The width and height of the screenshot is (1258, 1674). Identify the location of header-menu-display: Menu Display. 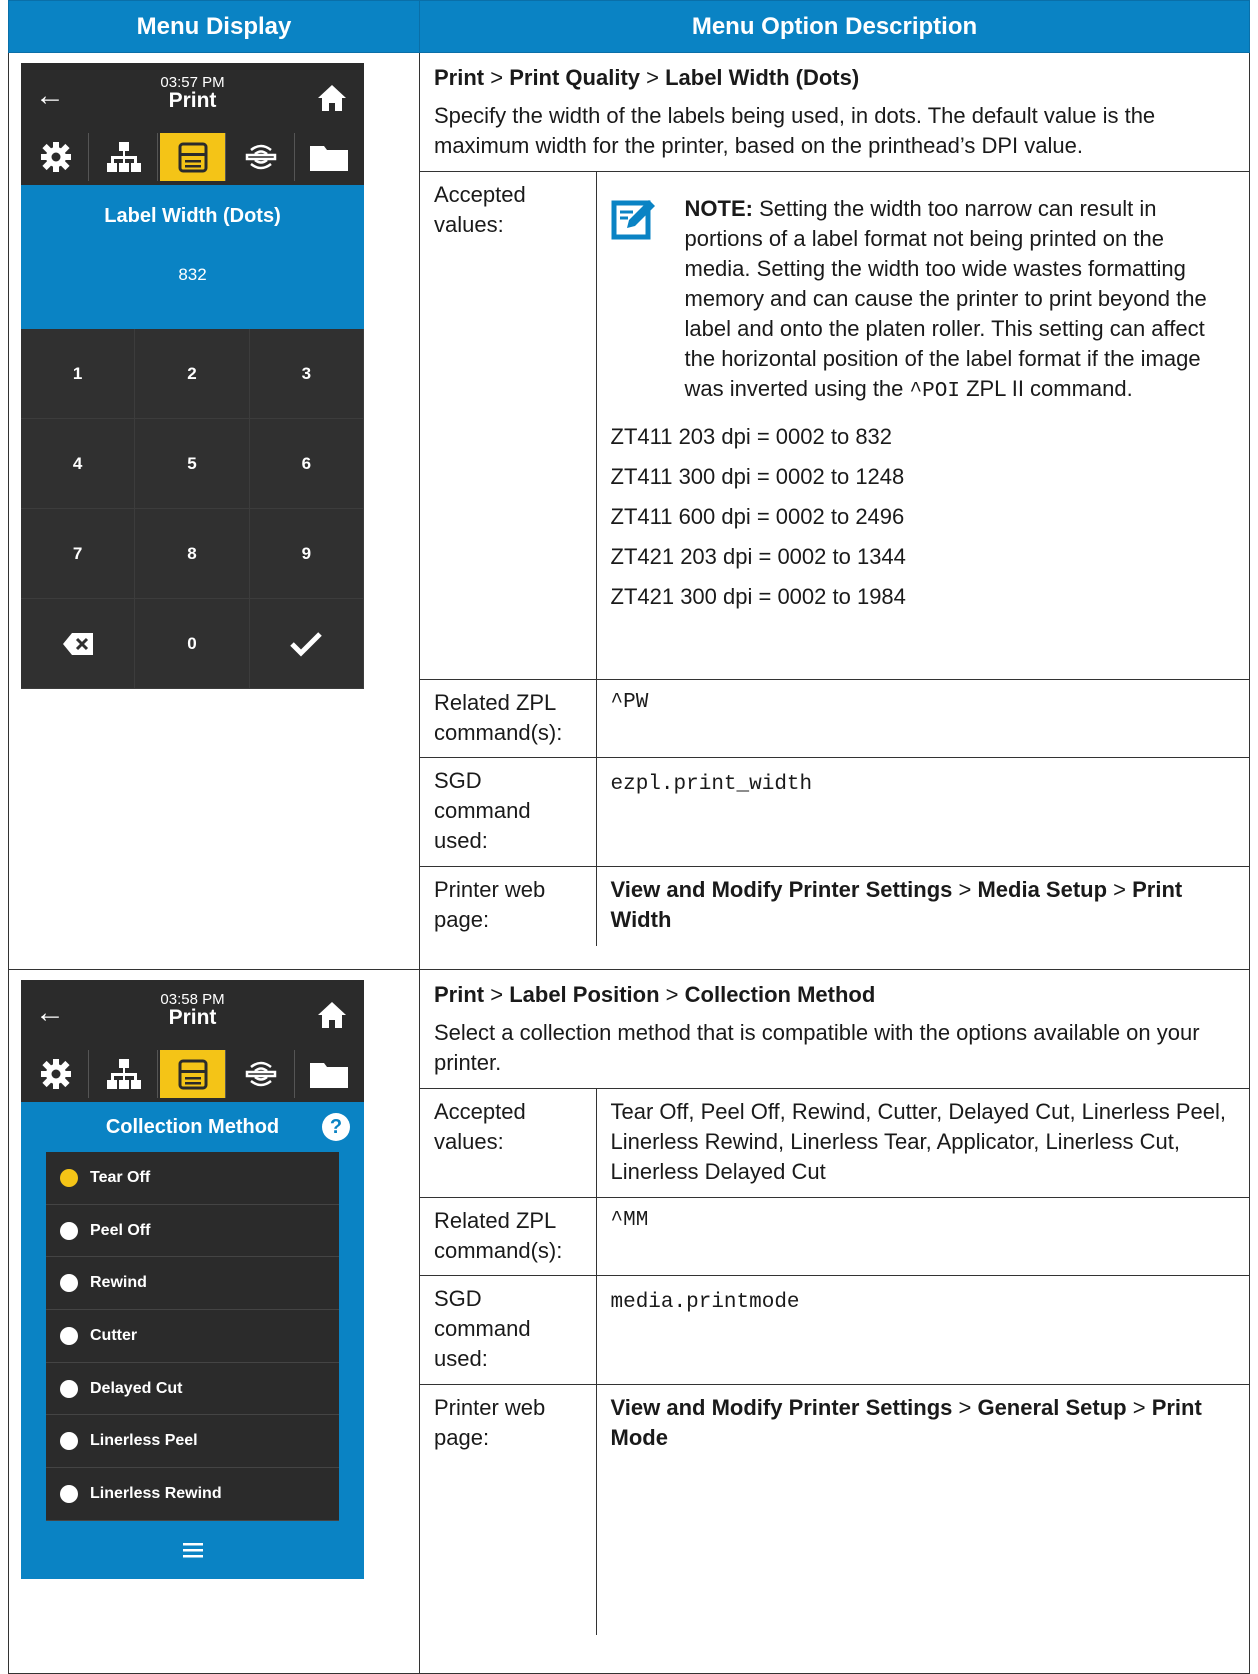
(214, 26).